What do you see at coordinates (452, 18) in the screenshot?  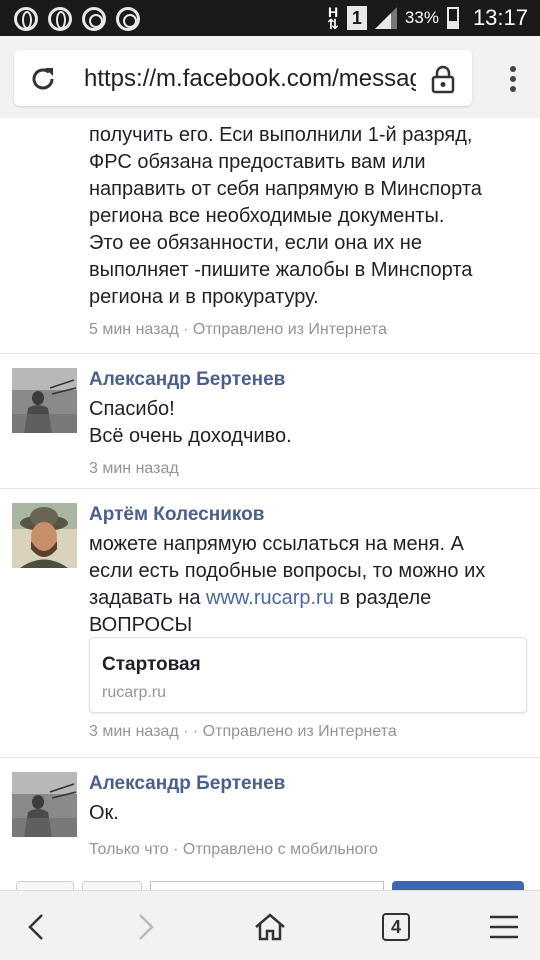 I see `battery-icon` at bounding box center [452, 18].